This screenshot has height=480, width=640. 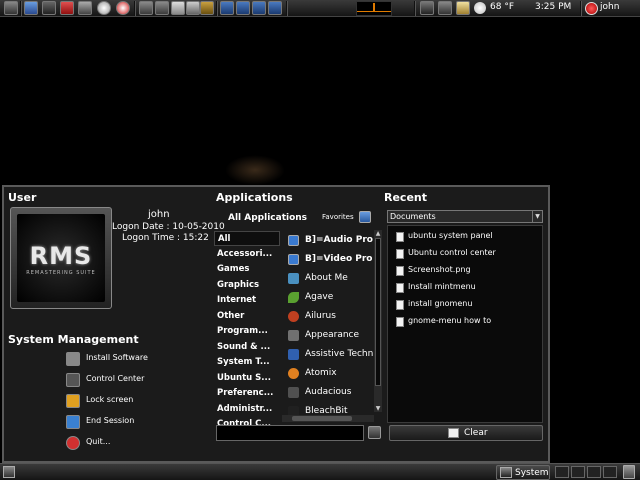 I want to click on recent-title: Recent, so click(x=406, y=197).